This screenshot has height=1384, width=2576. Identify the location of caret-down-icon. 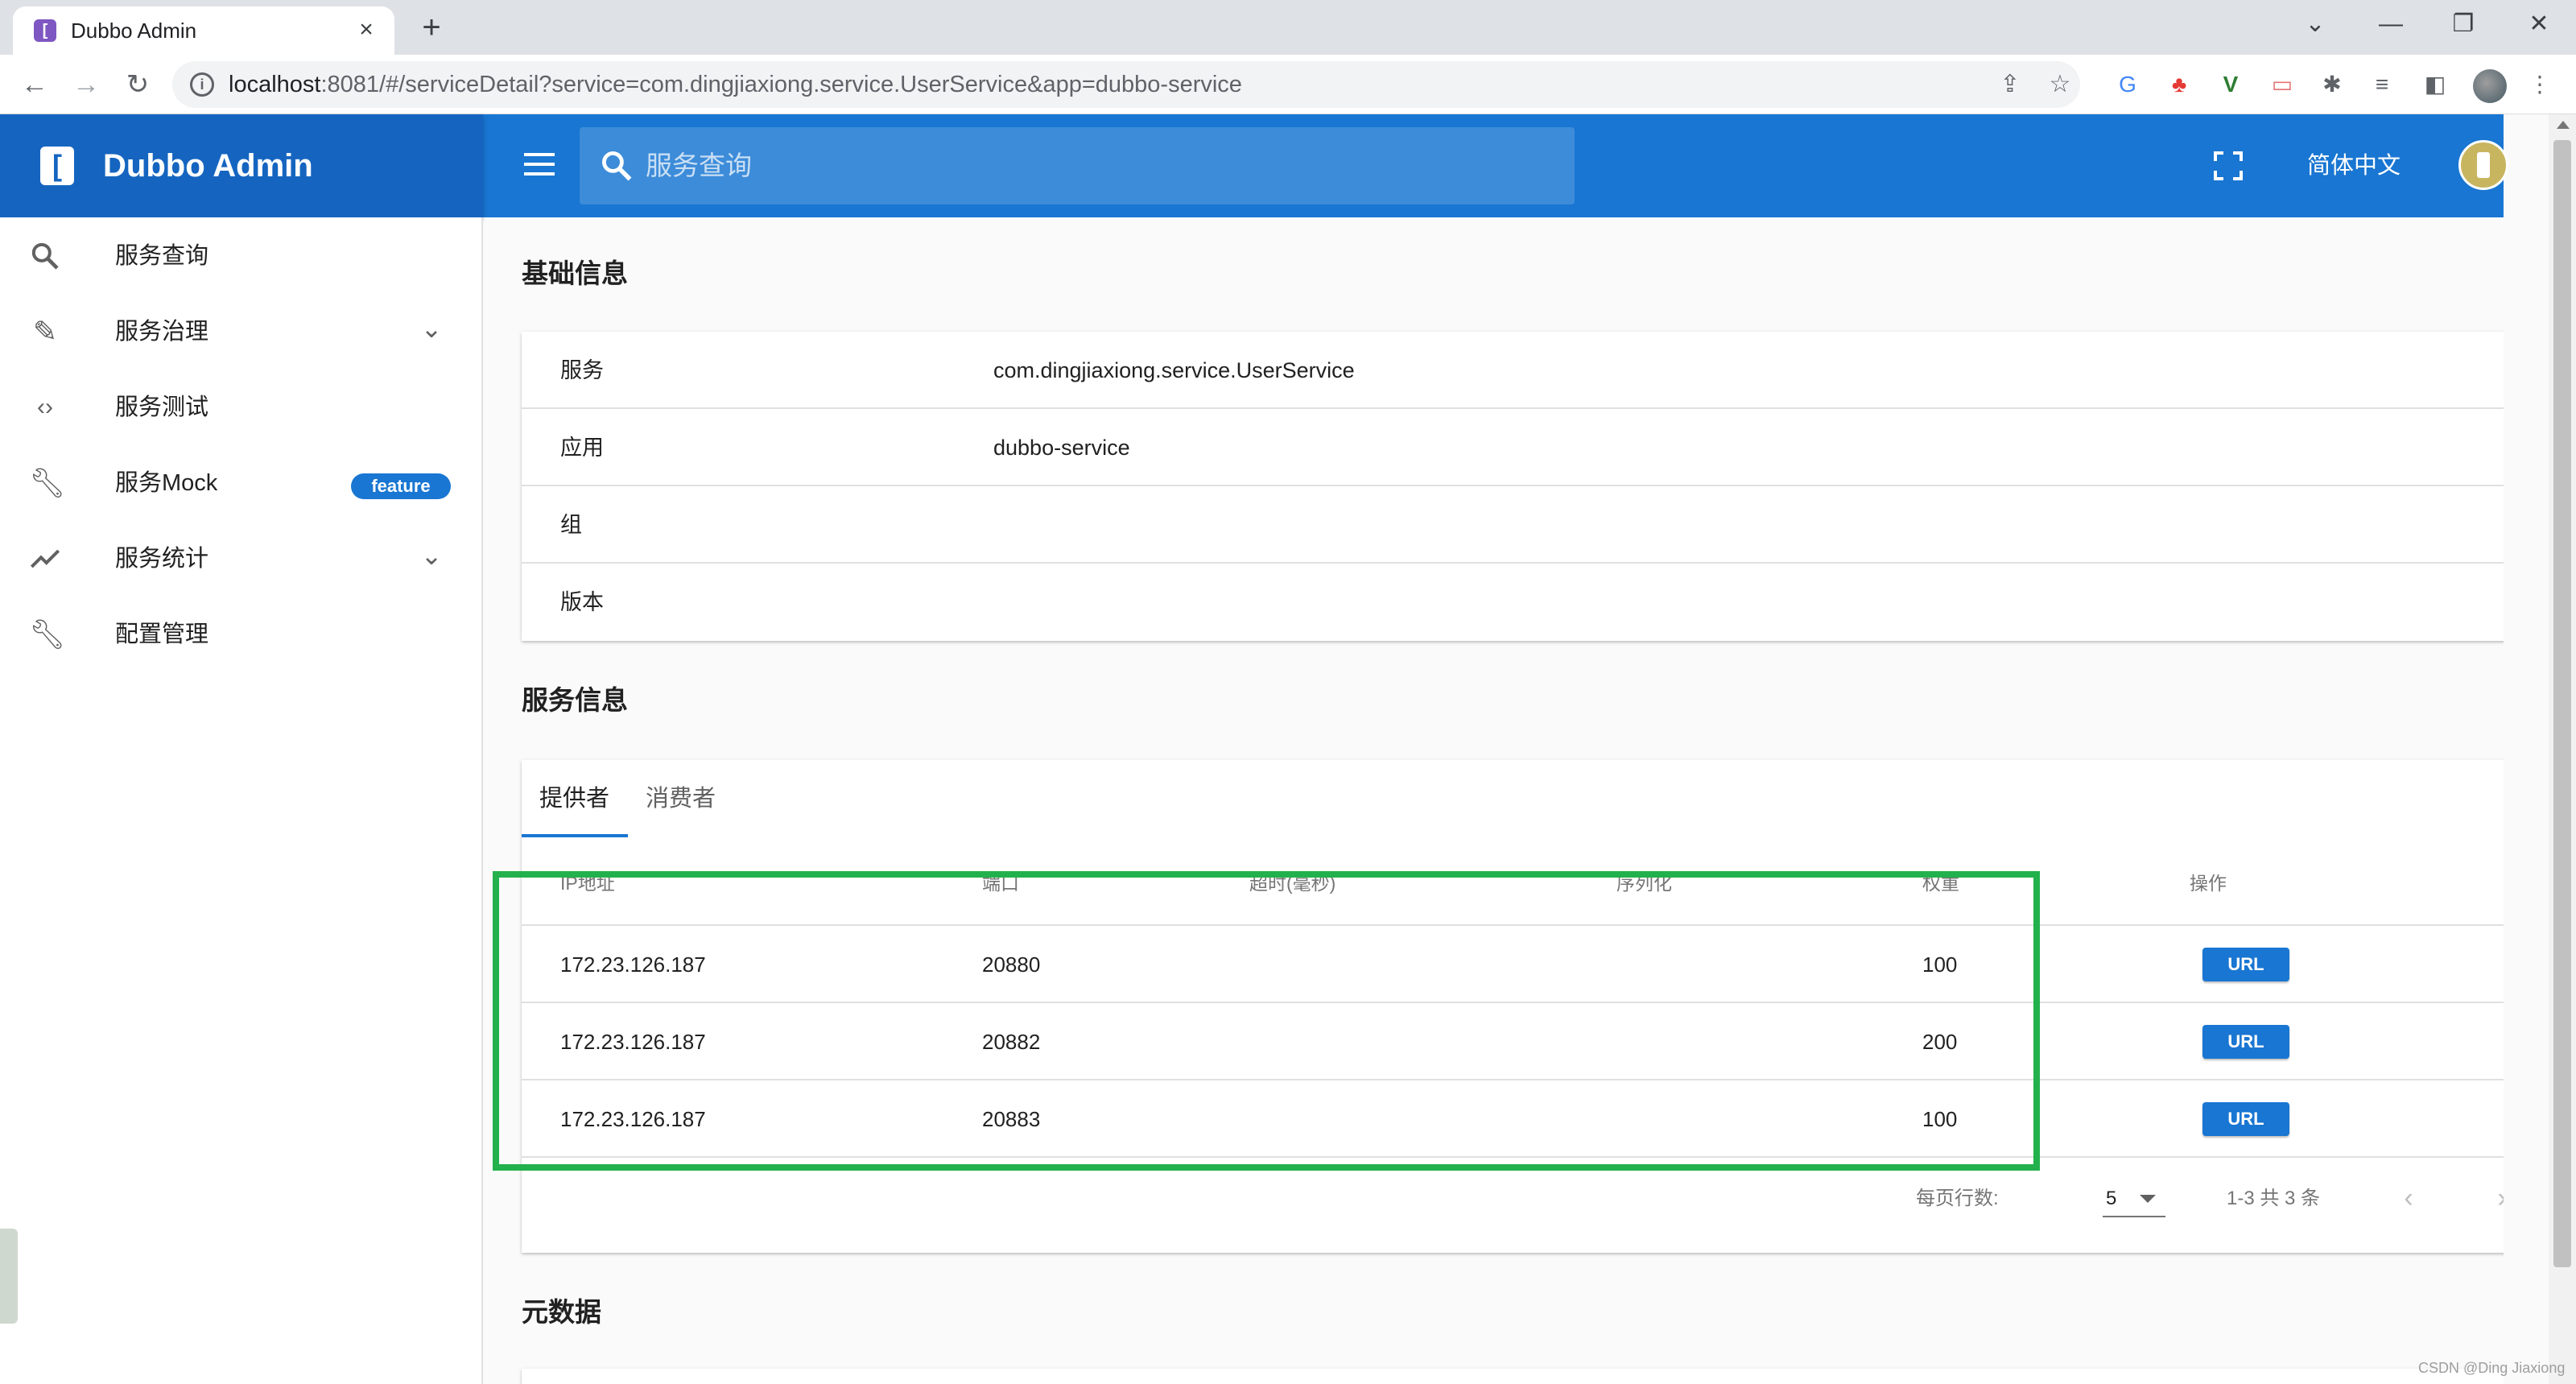
(2148, 1199).